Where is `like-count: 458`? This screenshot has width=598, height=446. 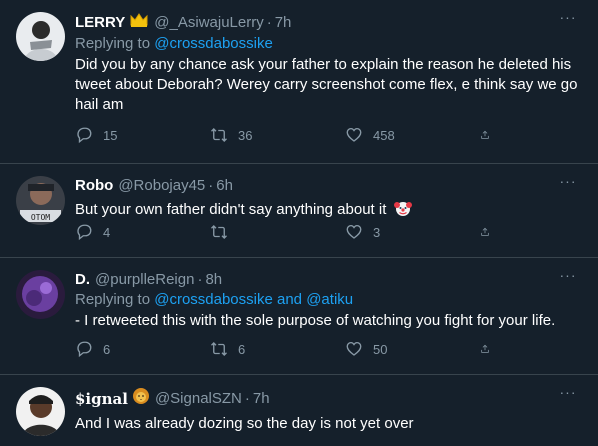
like-count: 458 is located at coordinates (384, 135).